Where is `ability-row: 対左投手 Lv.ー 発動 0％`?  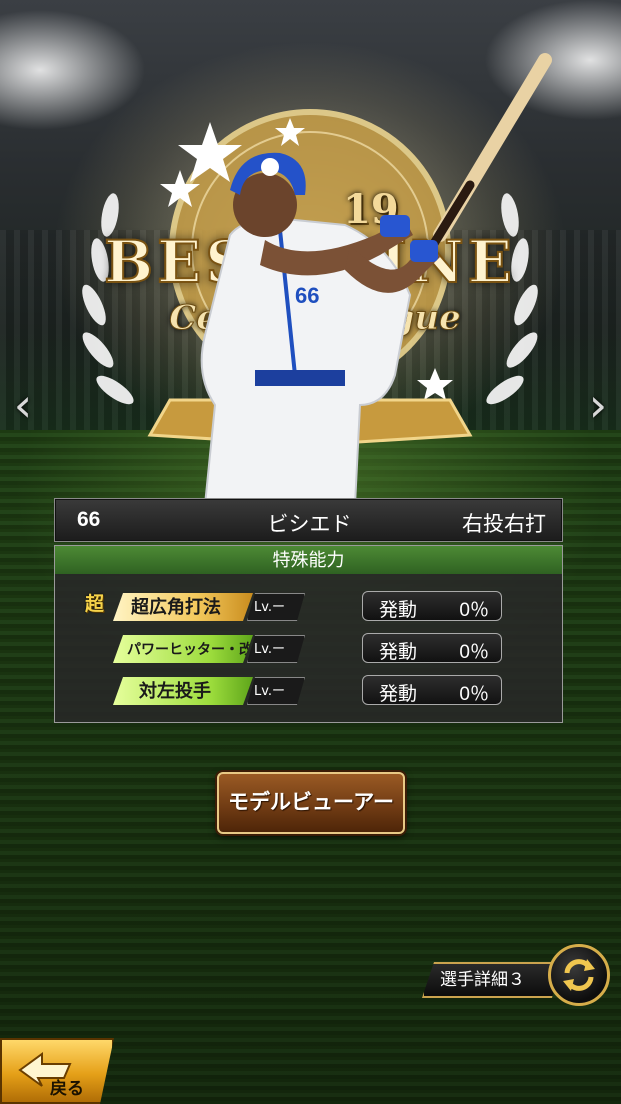 ability-row: 対左投手 Lv.ー 発動 0％ is located at coordinates (308, 691).